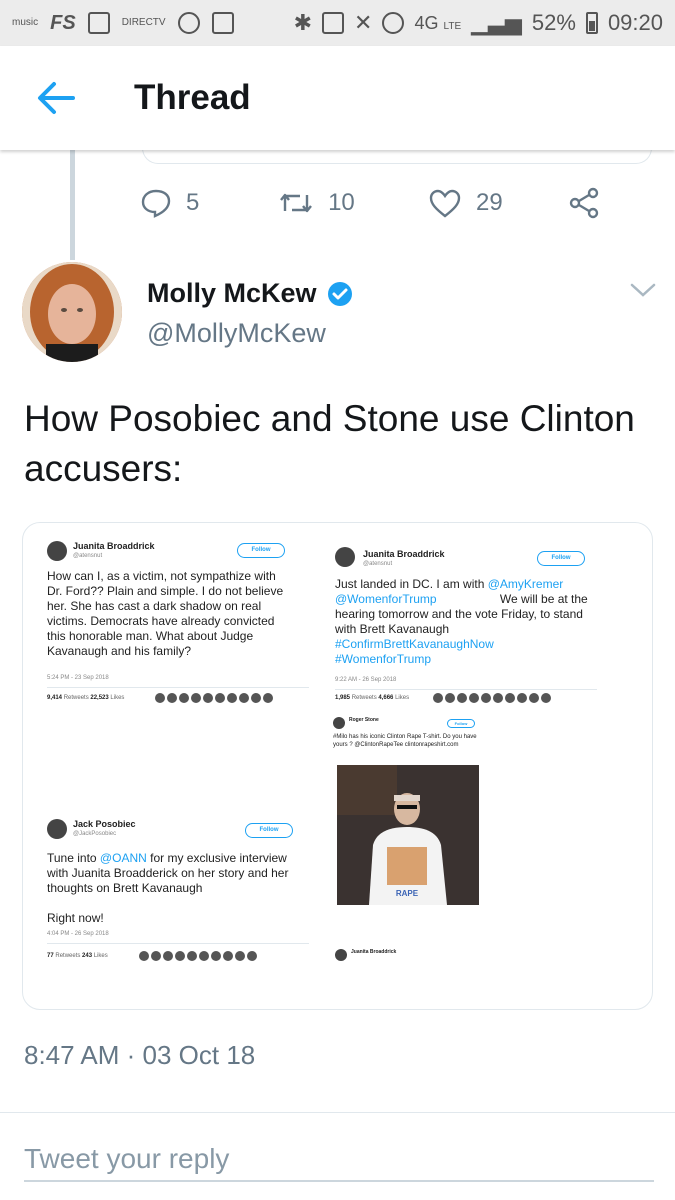 The width and height of the screenshot is (675, 1200). What do you see at coordinates (296, 203) in the screenshot?
I see `retweet-icon` at bounding box center [296, 203].